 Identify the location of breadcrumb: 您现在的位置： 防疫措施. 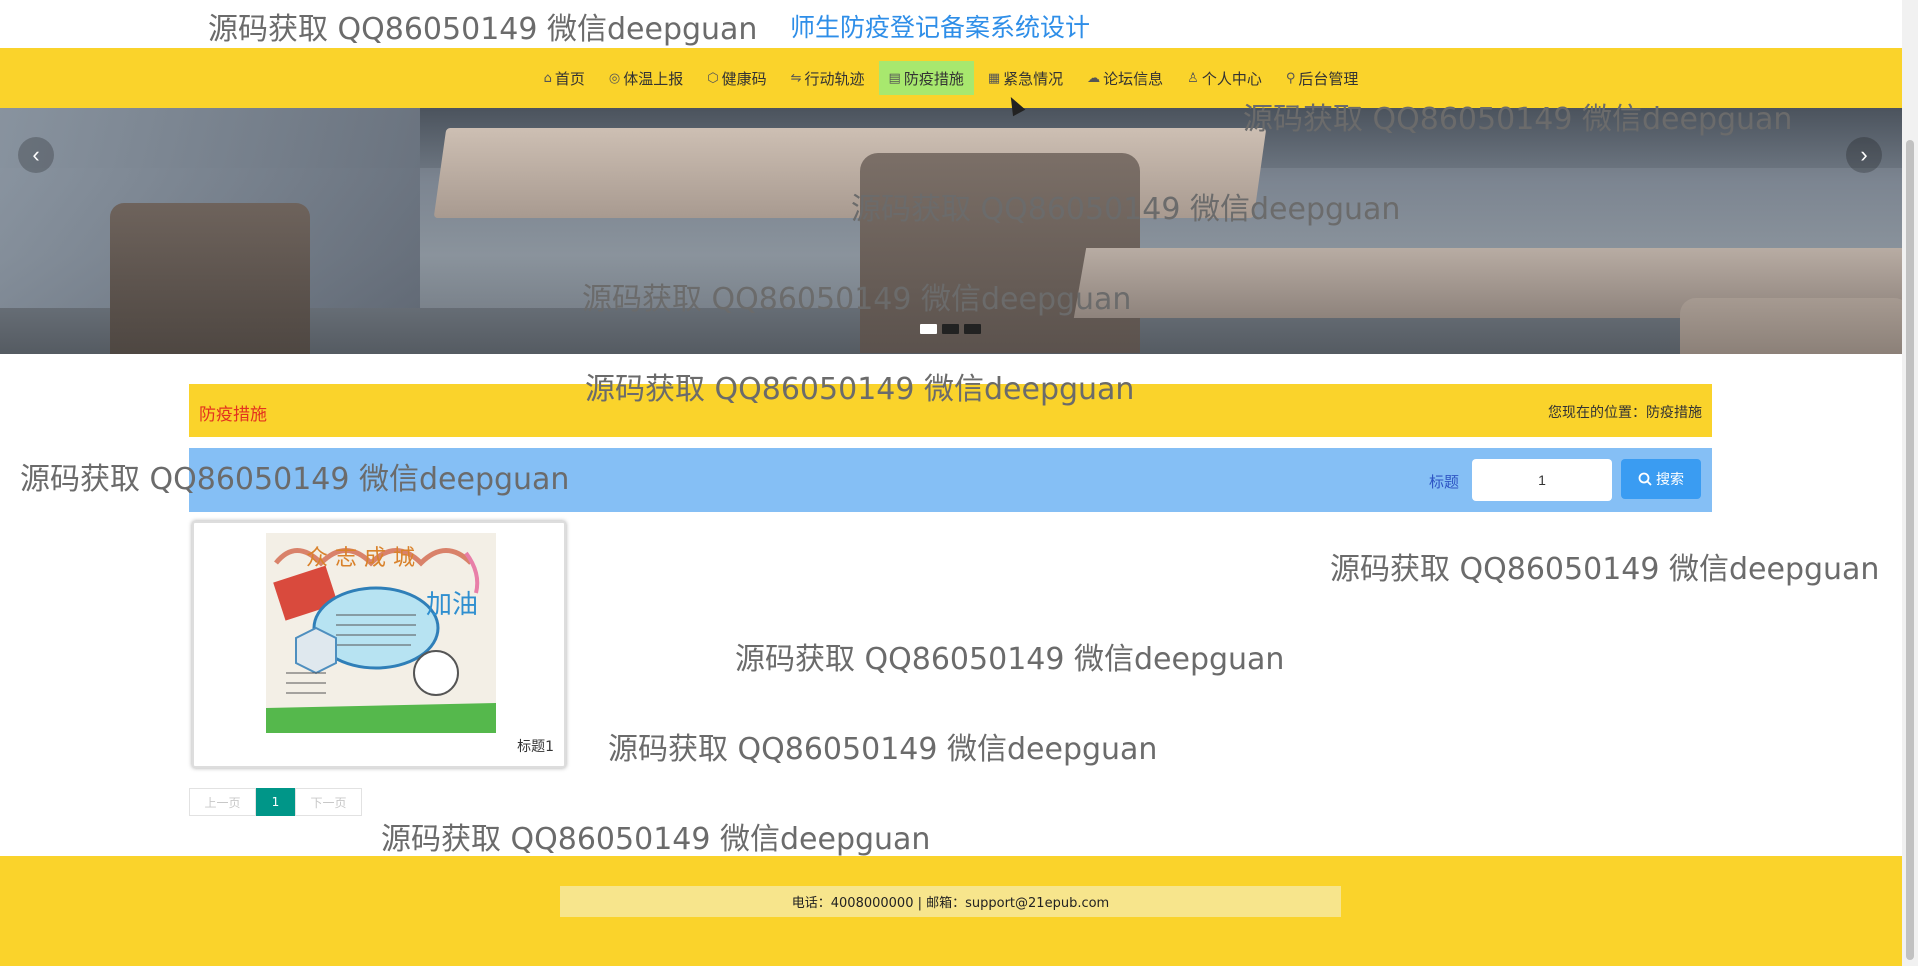
(1625, 412).